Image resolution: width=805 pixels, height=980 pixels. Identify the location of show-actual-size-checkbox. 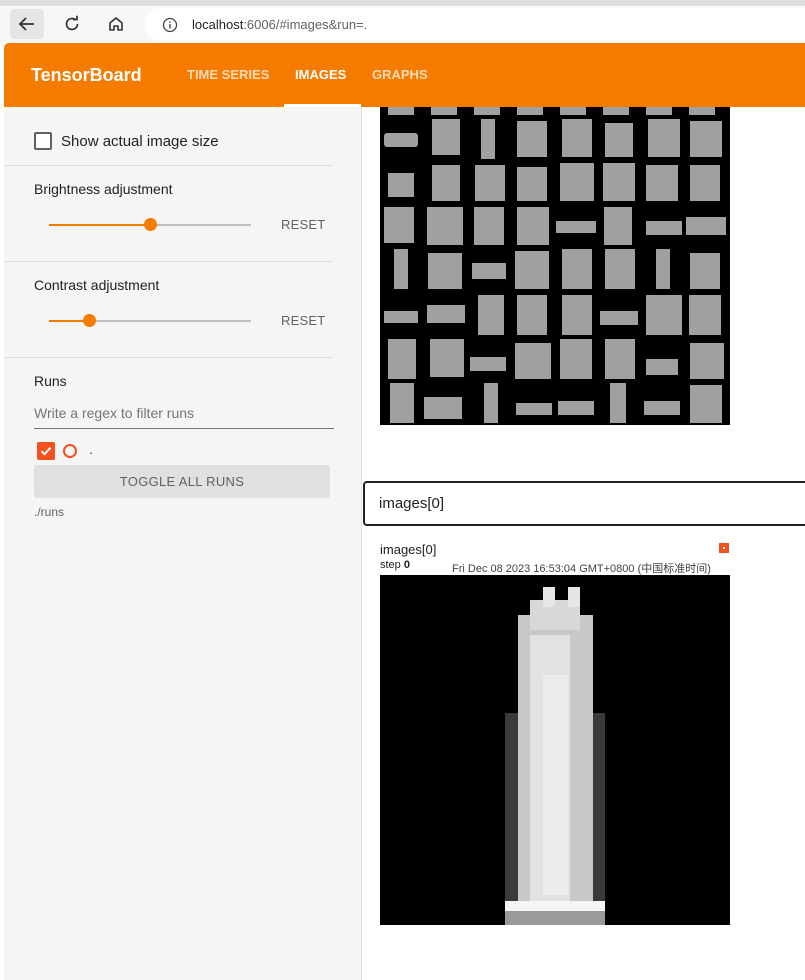
(43, 141).